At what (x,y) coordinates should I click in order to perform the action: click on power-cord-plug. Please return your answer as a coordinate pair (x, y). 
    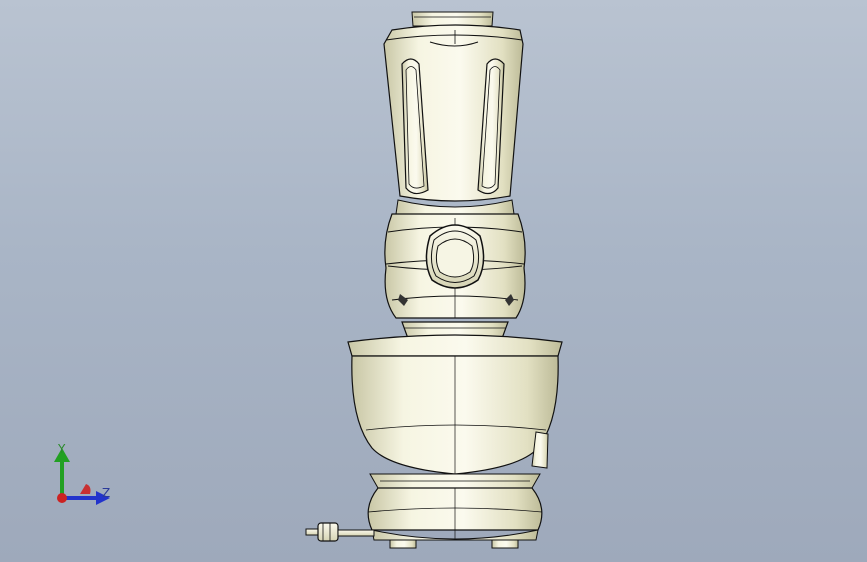
    Looking at the image, I should click on (340, 532).